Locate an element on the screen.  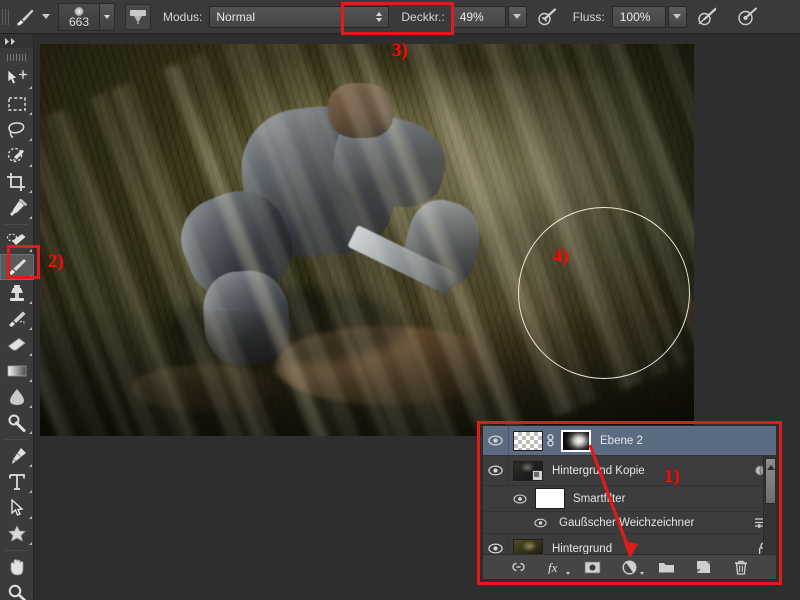
tool-lasso is located at coordinates (17, 130).